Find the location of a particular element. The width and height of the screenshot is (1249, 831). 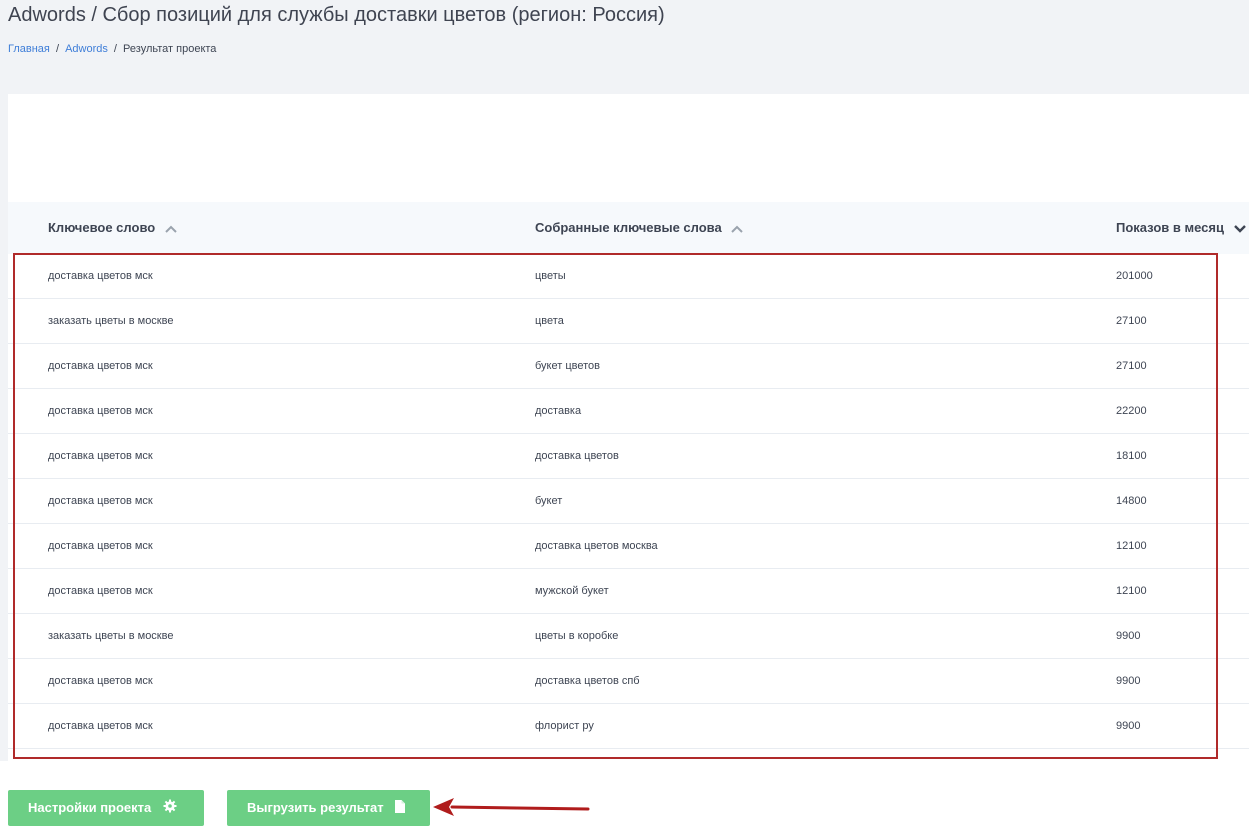

breadcrumb-current: Результат проекта is located at coordinates (170, 49).